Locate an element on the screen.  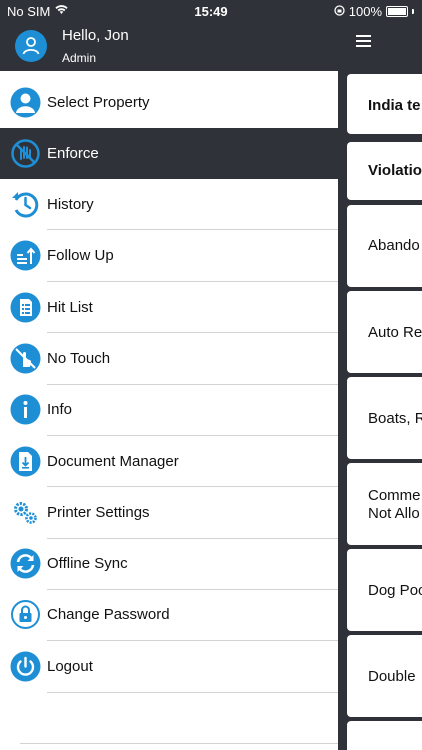
user-greeting: Hello, Jon is located at coordinates (95, 35).